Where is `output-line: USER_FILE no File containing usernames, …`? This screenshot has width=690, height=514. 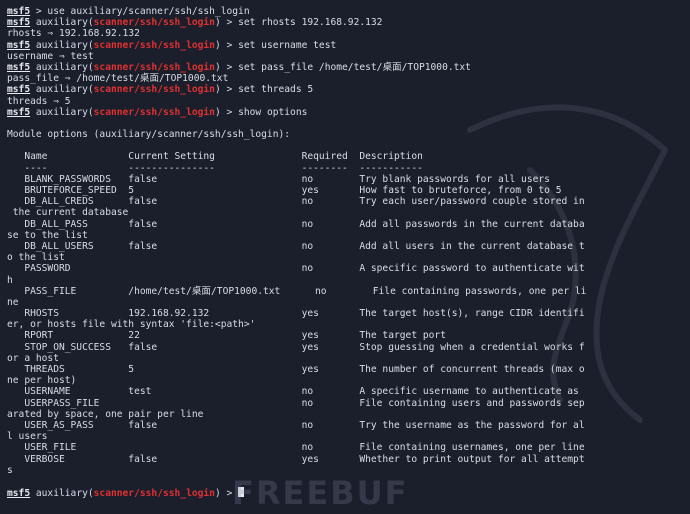
output-line: USER_FILE no File containing usernames, … is located at coordinates (296, 448).